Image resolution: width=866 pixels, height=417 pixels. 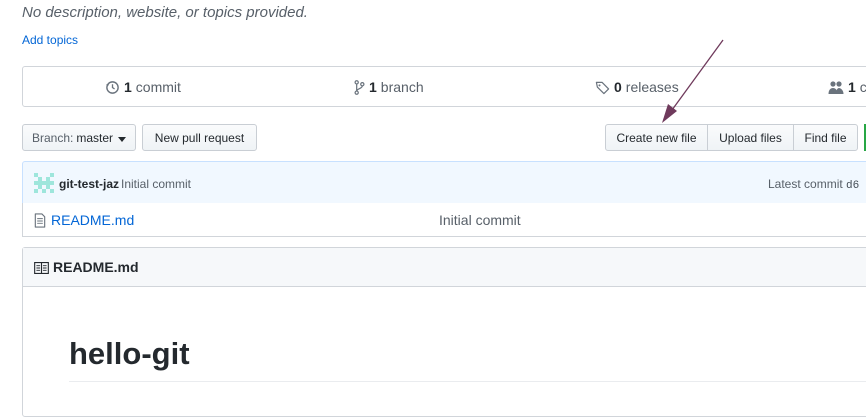 What do you see at coordinates (92, 220) in the screenshot?
I see `file-name-link: README.md` at bounding box center [92, 220].